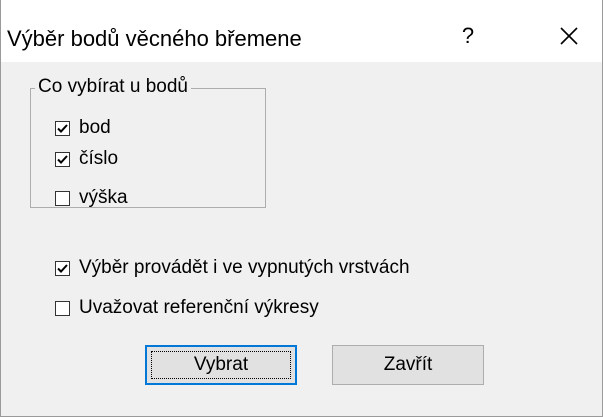  I want to click on group-legend: Co vybírat u bodů, so click(113, 87).